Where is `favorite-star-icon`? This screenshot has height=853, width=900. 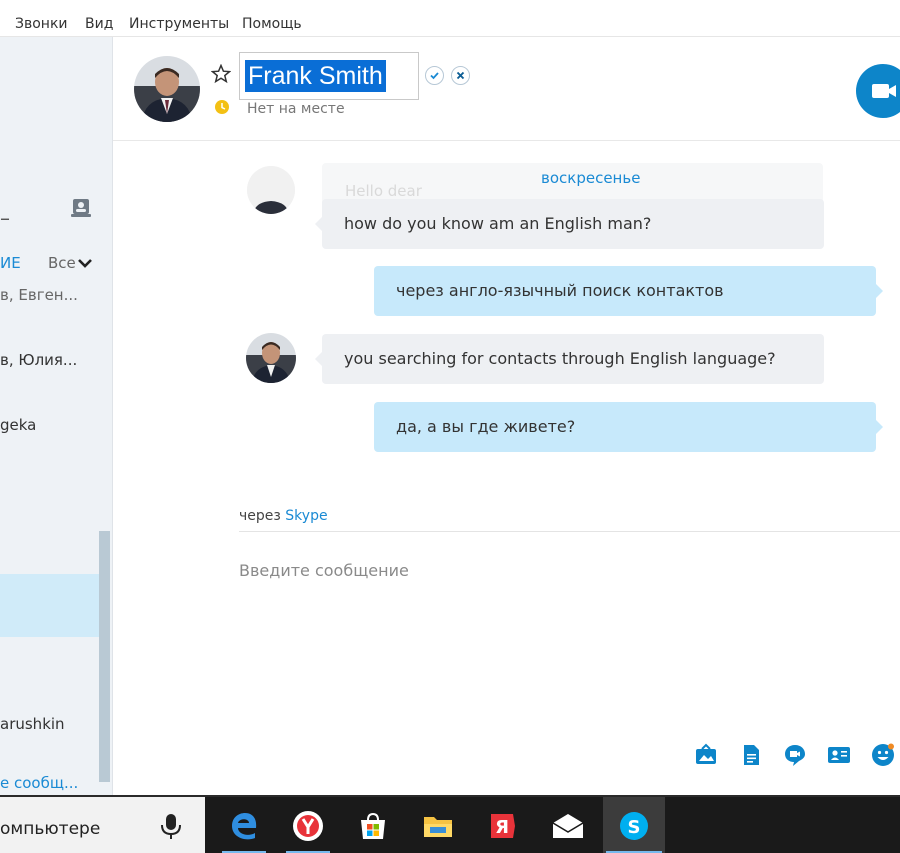 favorite-star-icon is located at coordinates (221, 74).